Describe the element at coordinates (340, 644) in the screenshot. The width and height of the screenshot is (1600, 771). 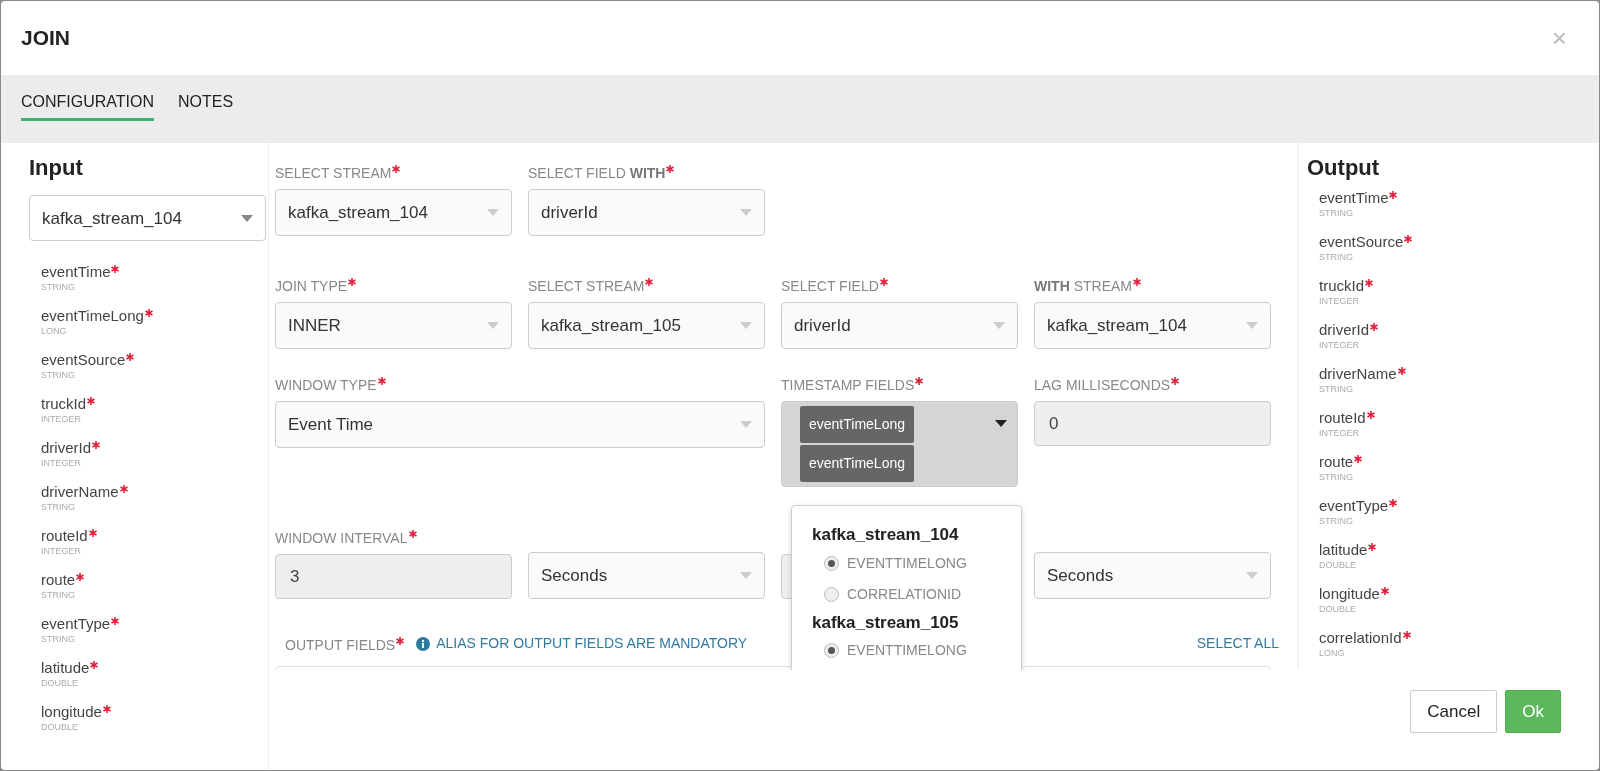
I see `field-label: OUTPUT FIELDS` at that location.